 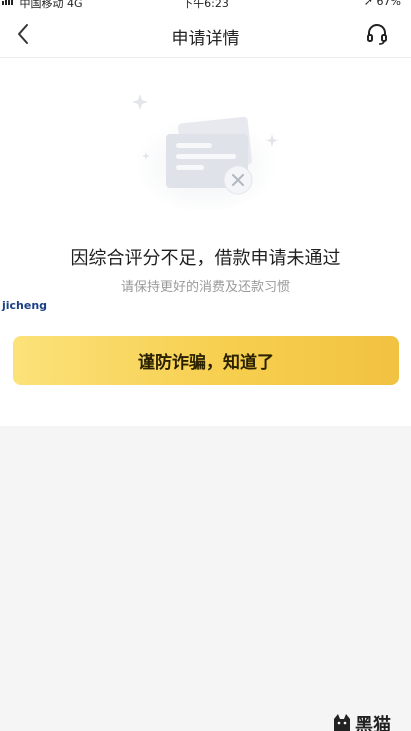 What do you see at coordinates (368, 4) in the screenshot?
I see `location-icon: ➚` at bounding box center [368, 4].